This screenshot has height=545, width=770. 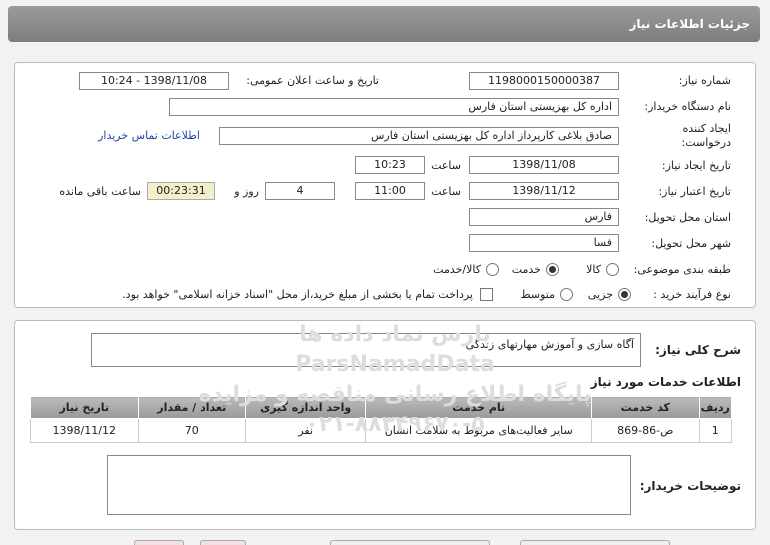 I want to click on need-number-label: شماره نیاز:, so click(x=704, y=80).